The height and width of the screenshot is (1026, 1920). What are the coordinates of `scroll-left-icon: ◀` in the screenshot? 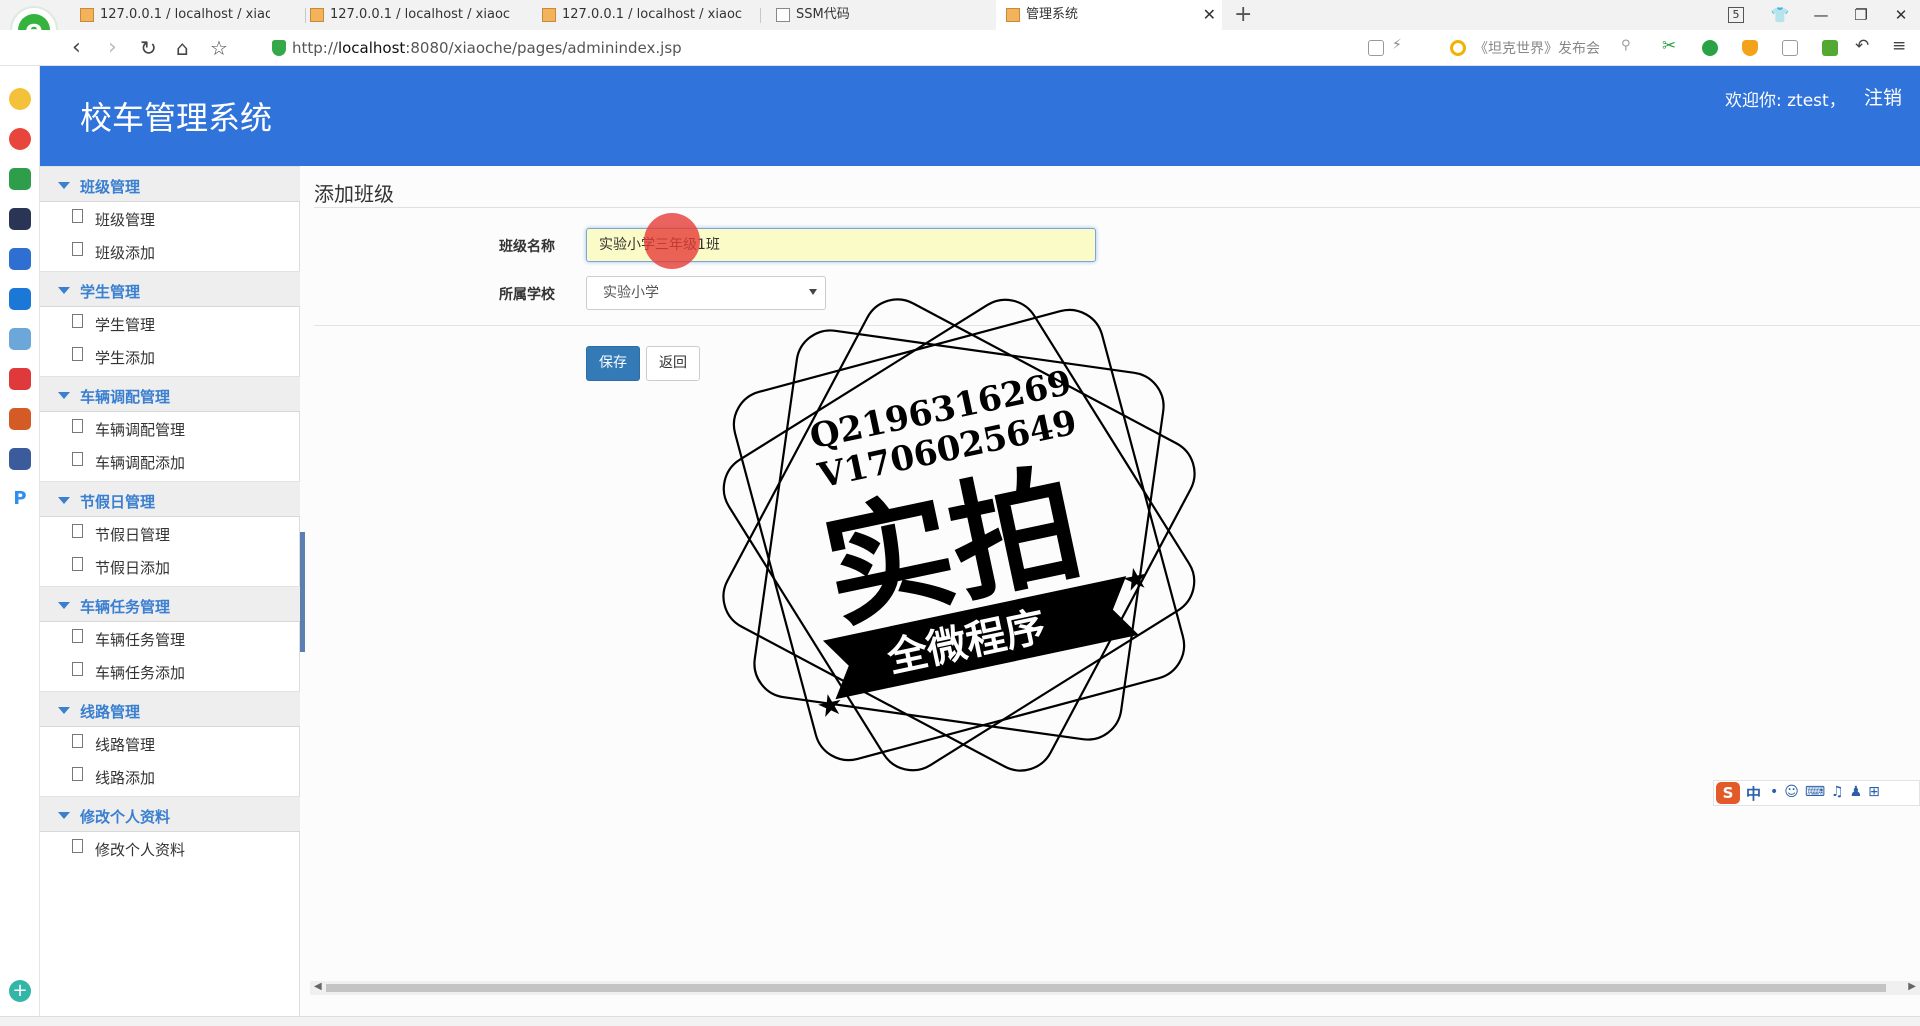 It's located at (318, 986).